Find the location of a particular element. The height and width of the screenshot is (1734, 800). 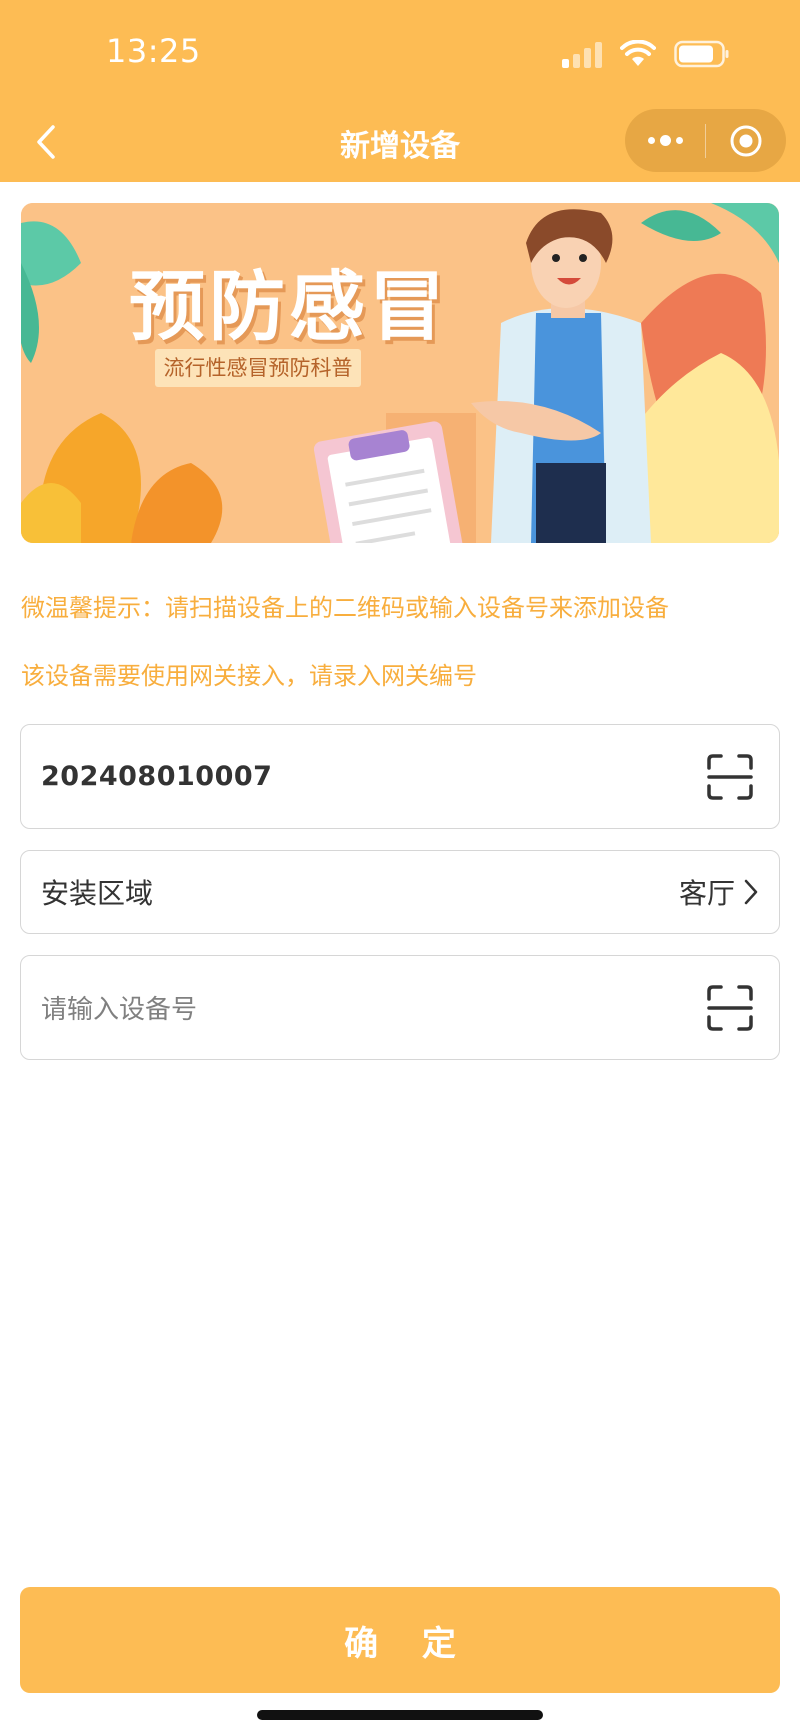

mini-program-capsule is located at coordinates (705, 140).